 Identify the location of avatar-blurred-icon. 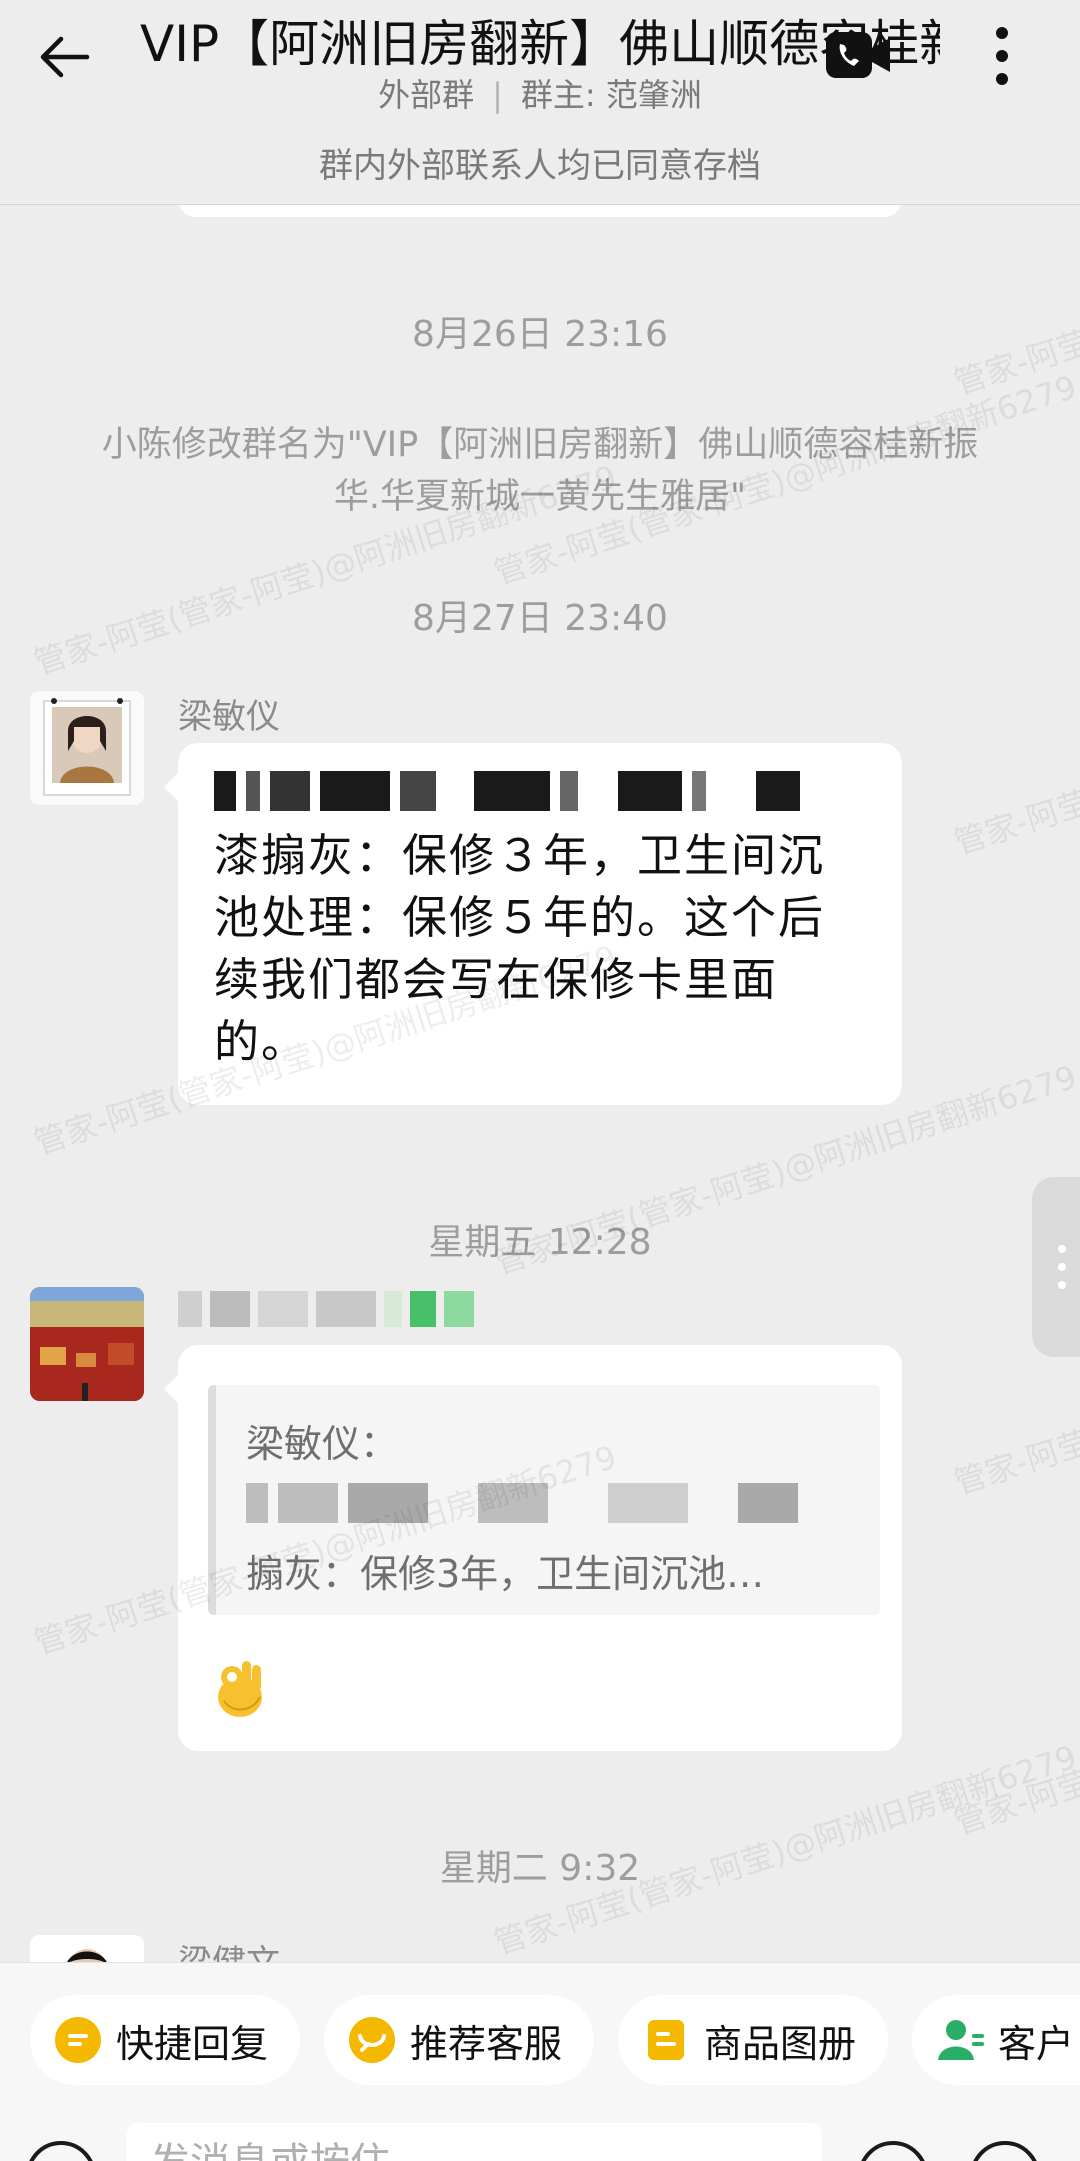
(87, 1344).